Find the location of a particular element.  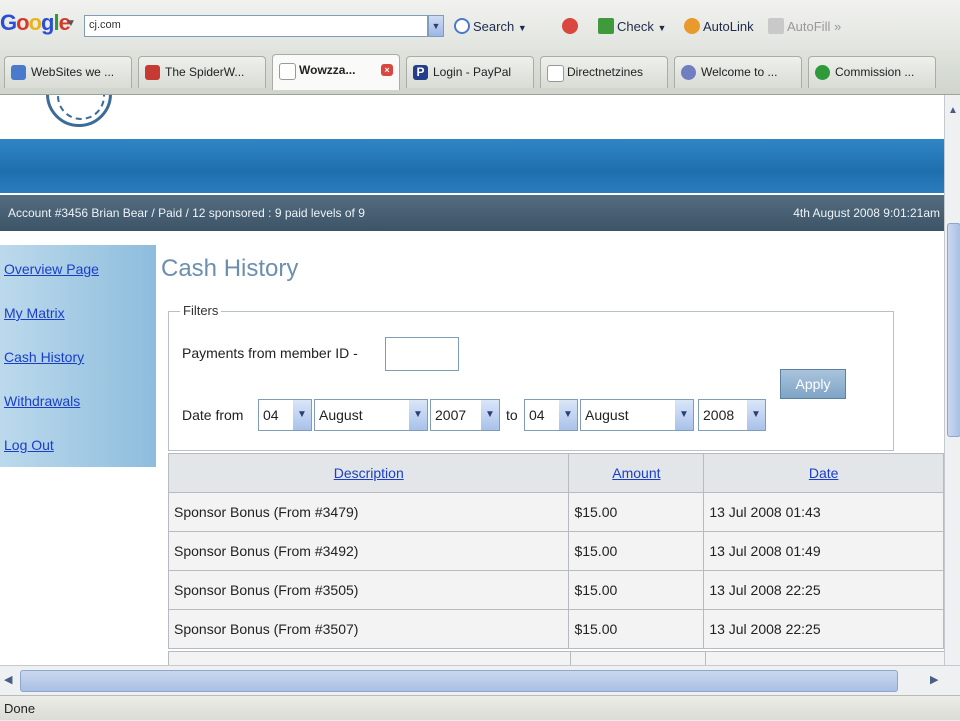

search-dropdown-button: ▼ is located at coordinates (436, 26).